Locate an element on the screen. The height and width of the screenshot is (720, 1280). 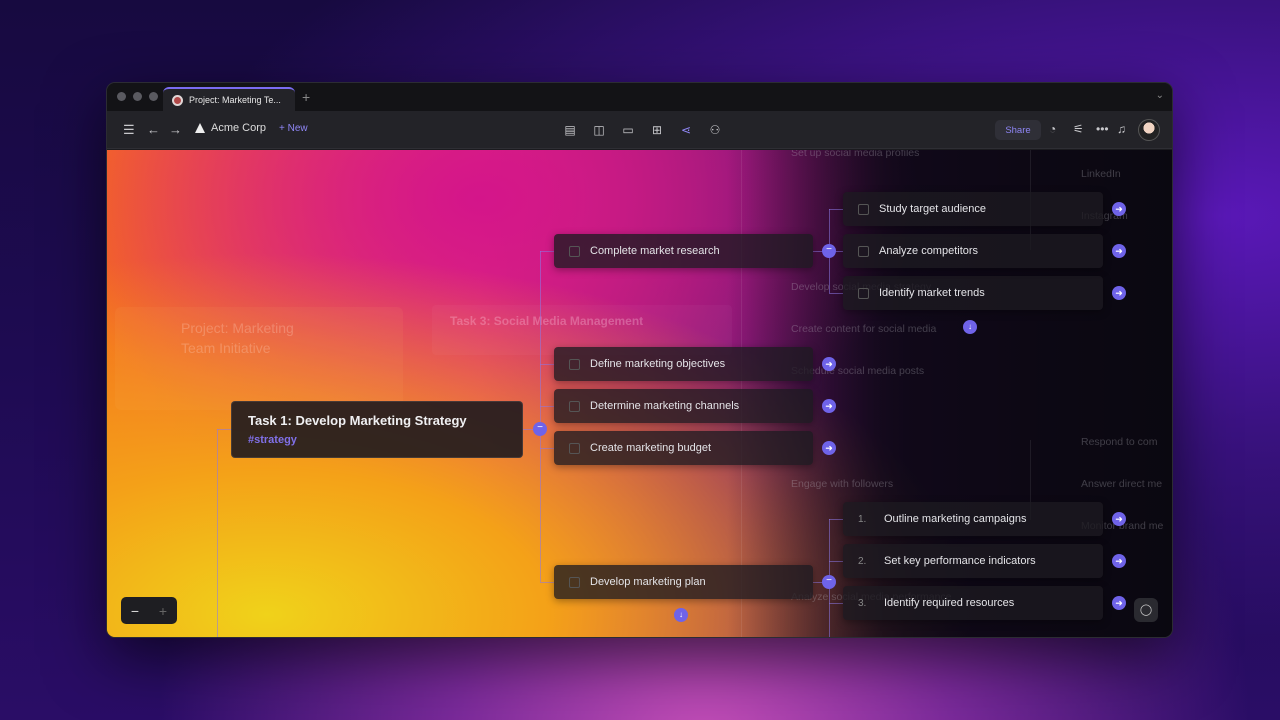
minimize-window-button is located at coordinates (137, 96).